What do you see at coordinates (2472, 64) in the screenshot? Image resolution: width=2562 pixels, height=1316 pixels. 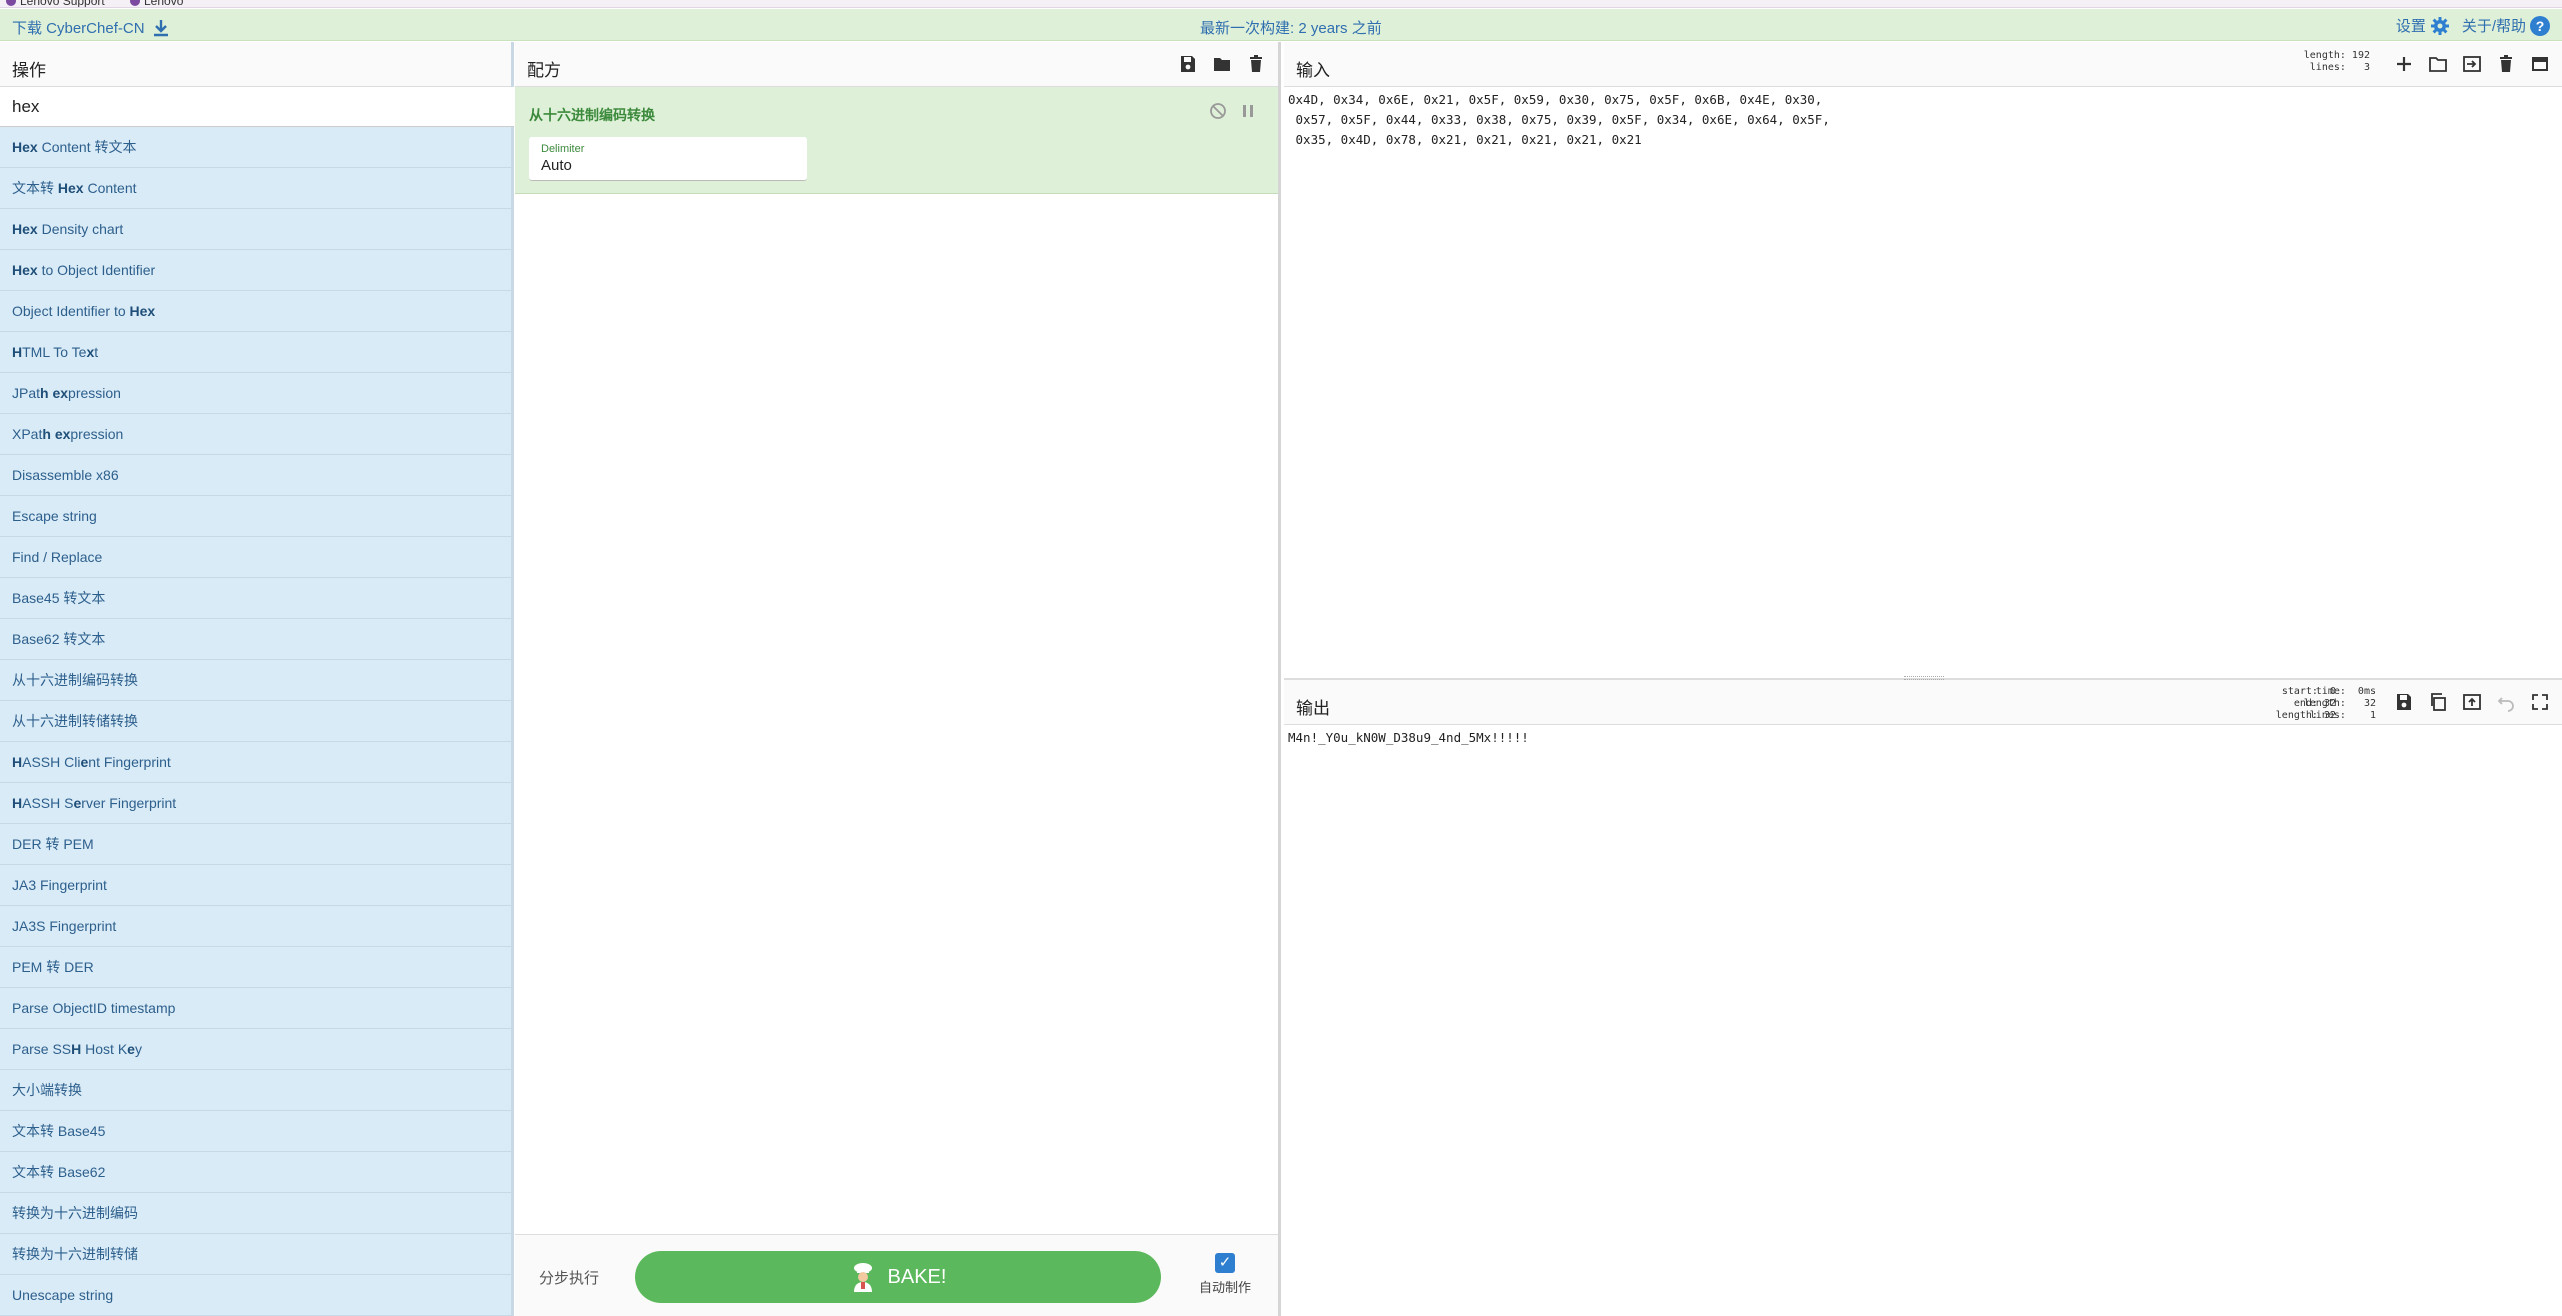 I see `open-file-icon` at bounding box center [2472, 64].